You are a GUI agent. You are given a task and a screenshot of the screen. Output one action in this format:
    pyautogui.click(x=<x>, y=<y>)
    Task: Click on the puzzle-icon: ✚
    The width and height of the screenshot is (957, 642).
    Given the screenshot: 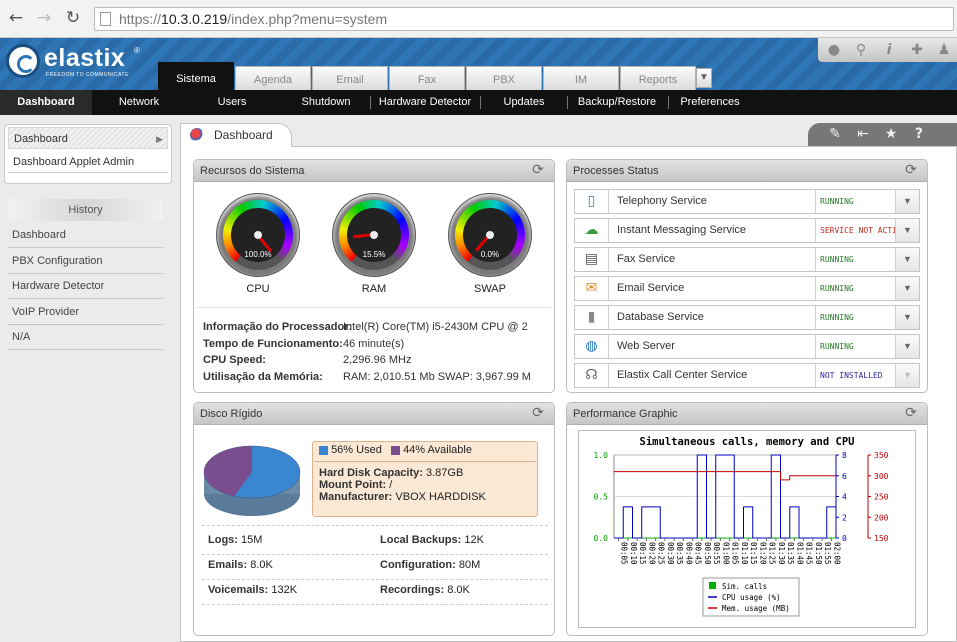 What is the action you would take?
    pyautogui.click(x=917, y=50)
    